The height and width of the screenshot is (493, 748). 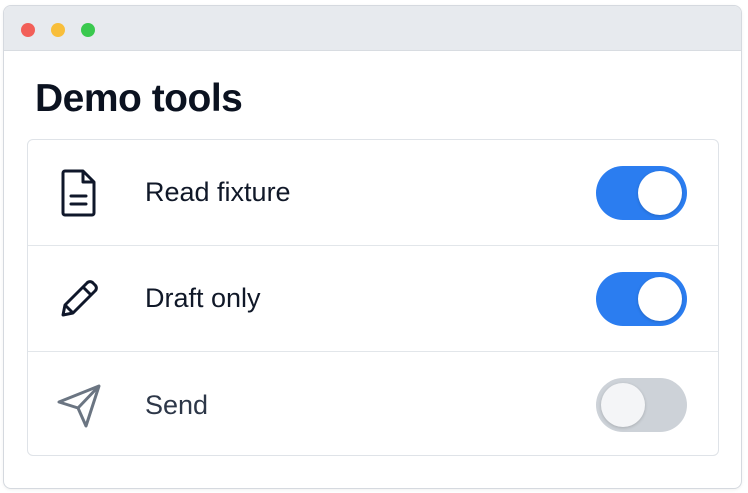 I want to click on tool-label: Read fixture, so click(x=218, y=192).